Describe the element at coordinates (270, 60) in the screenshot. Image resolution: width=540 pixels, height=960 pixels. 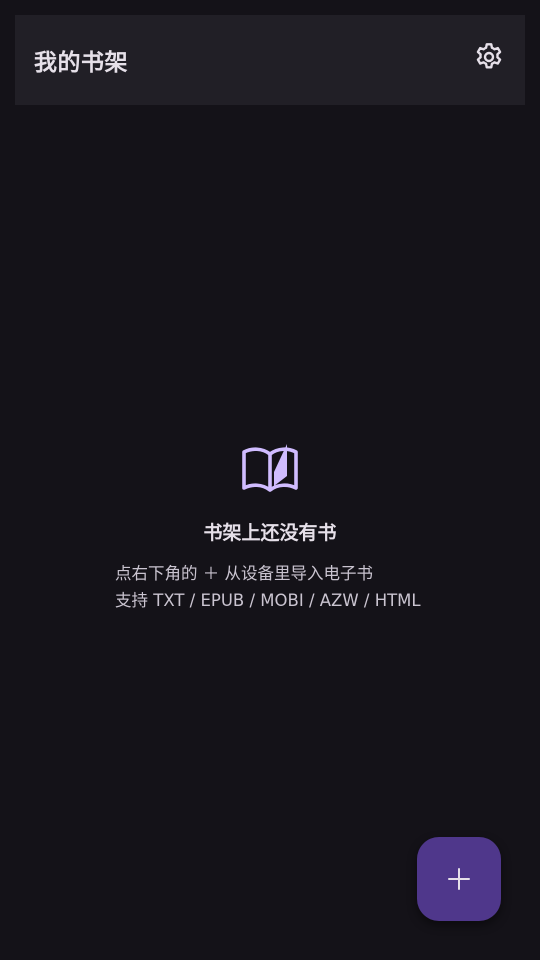
I see `top-app-bar: 我的书架` at that location.